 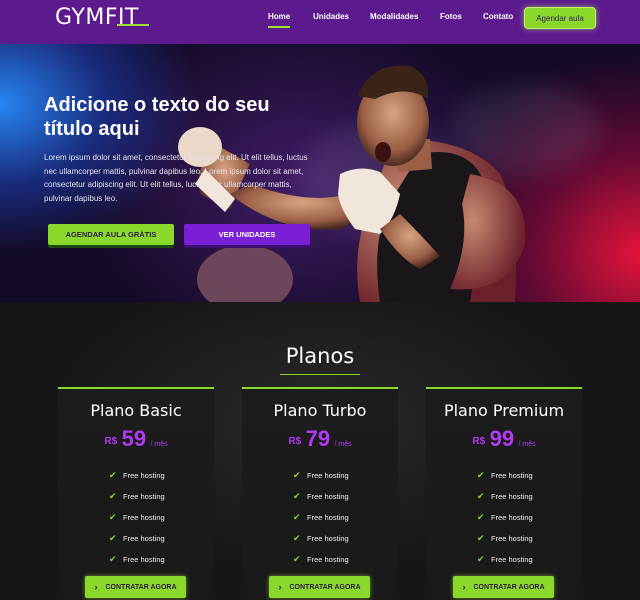 I want to click on agendar-aula-gratis-button: AGENDAR AULA GRÁTIS, so click(x=111, y=234).